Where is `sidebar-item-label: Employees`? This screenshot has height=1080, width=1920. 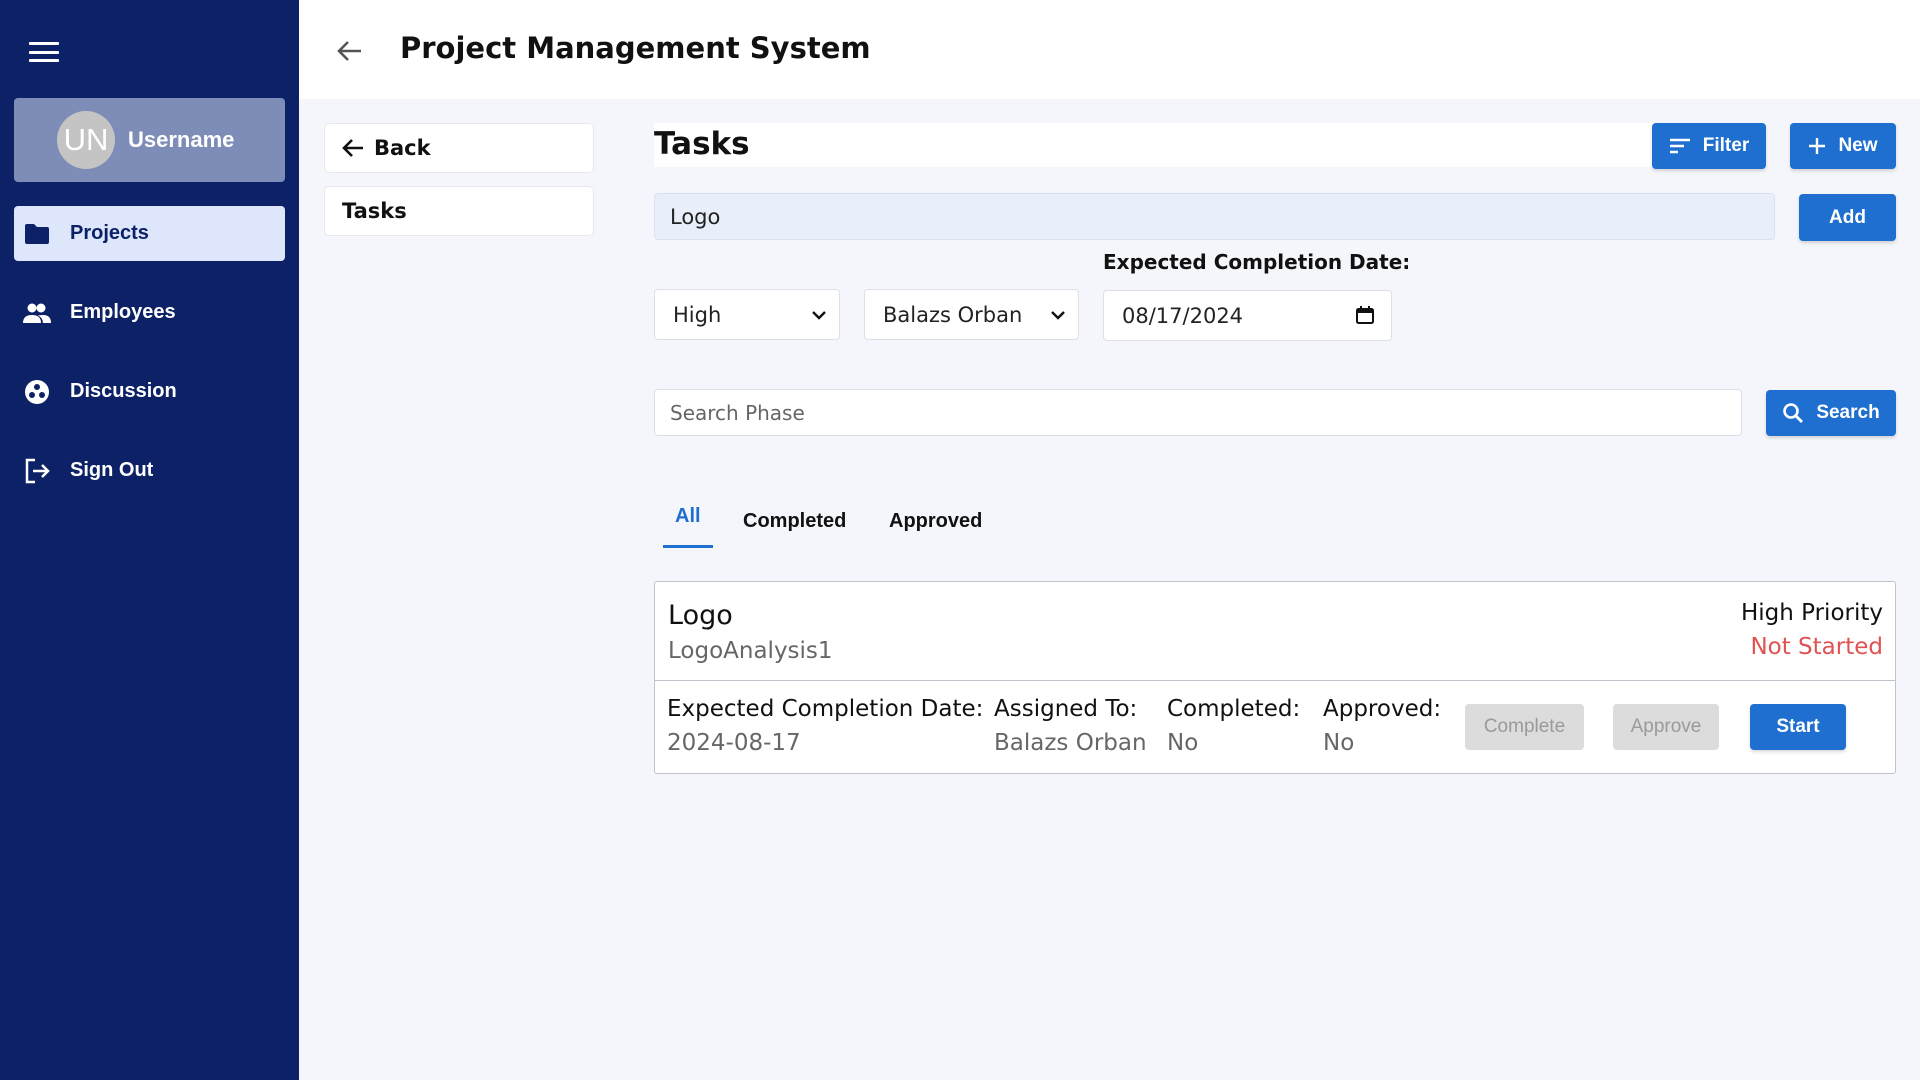
sidebar-item-label: Employees is located at coordinates (123, 312).